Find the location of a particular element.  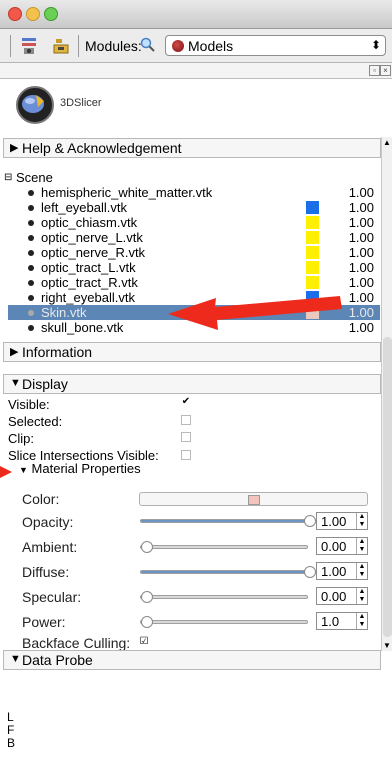

float-panel-icon: ▫ is located at coordinates (374, 70).